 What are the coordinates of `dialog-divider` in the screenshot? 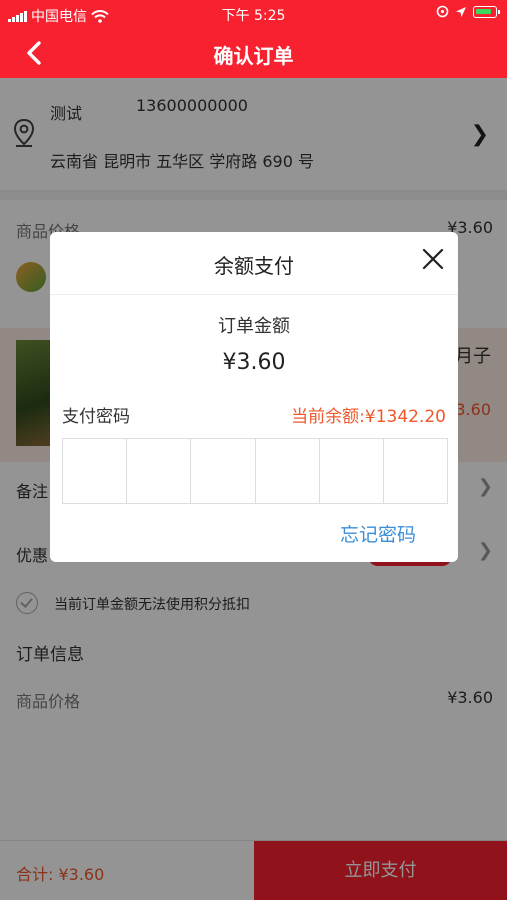 It's located at (254, 294).